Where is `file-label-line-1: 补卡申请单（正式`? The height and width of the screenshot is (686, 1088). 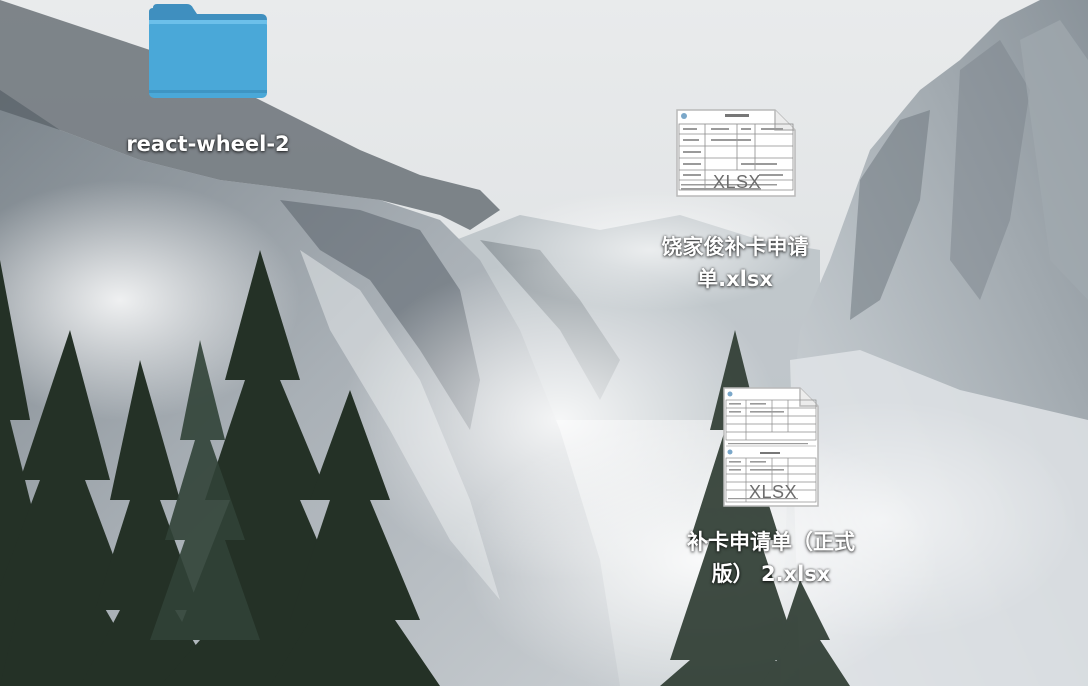 file-label-line-1: 补卡申请单（正式 is located at coordinates (771, 542).